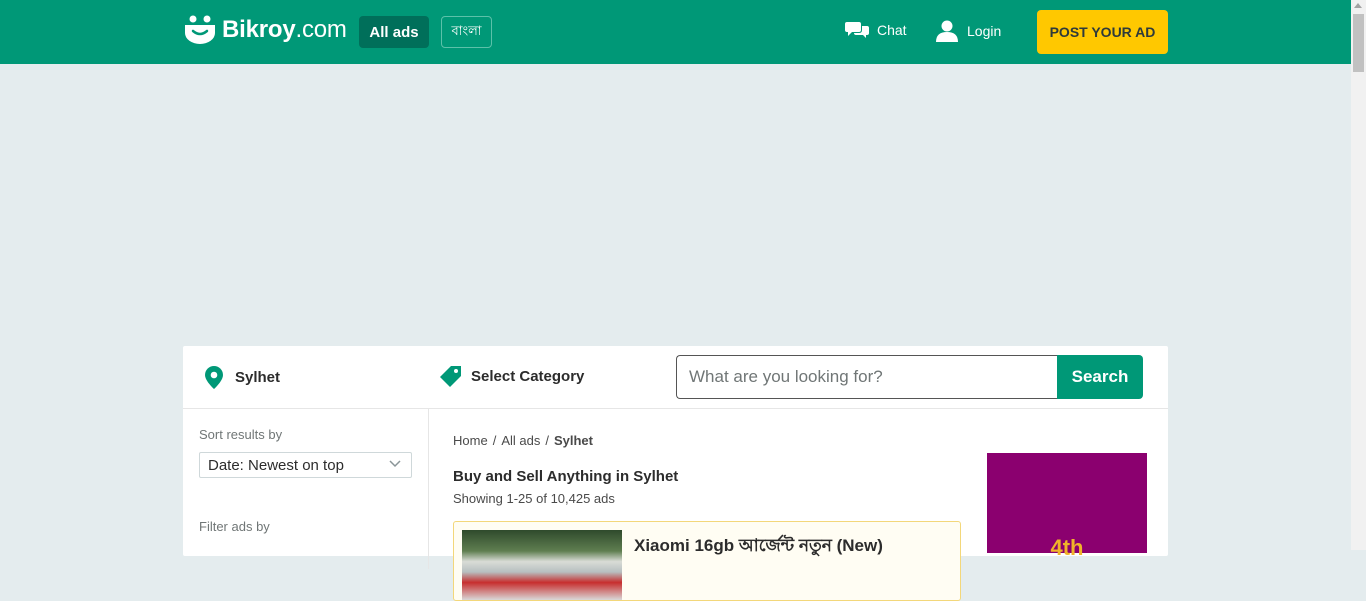 This screenshot has width=1366, height=601. What do you see at coordinates (214, 377) in the screenshot?
I see `location-pin-icon` at bounding box center [214, 377].